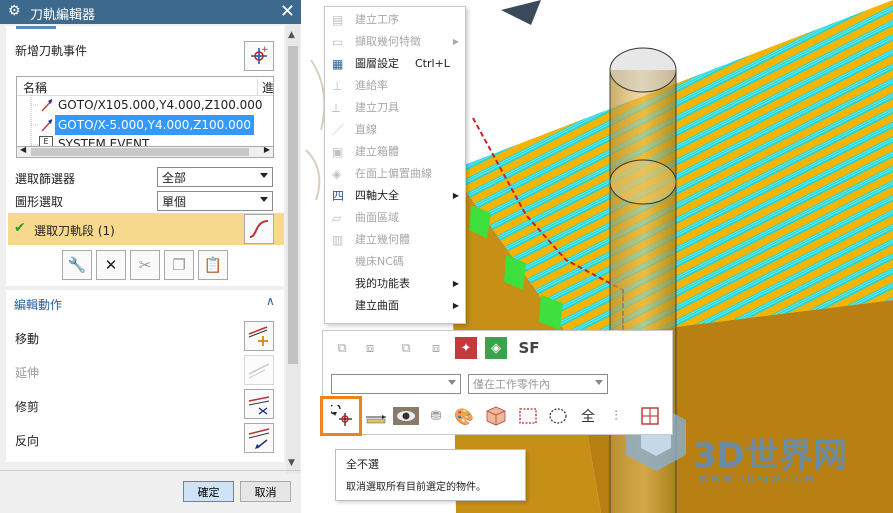 The image size is (893, 513). What do you see at coordinates (538, 384) in the screenshot?
I see `scope-select: 僅在工作零件內` at bounding box center [538, 384].